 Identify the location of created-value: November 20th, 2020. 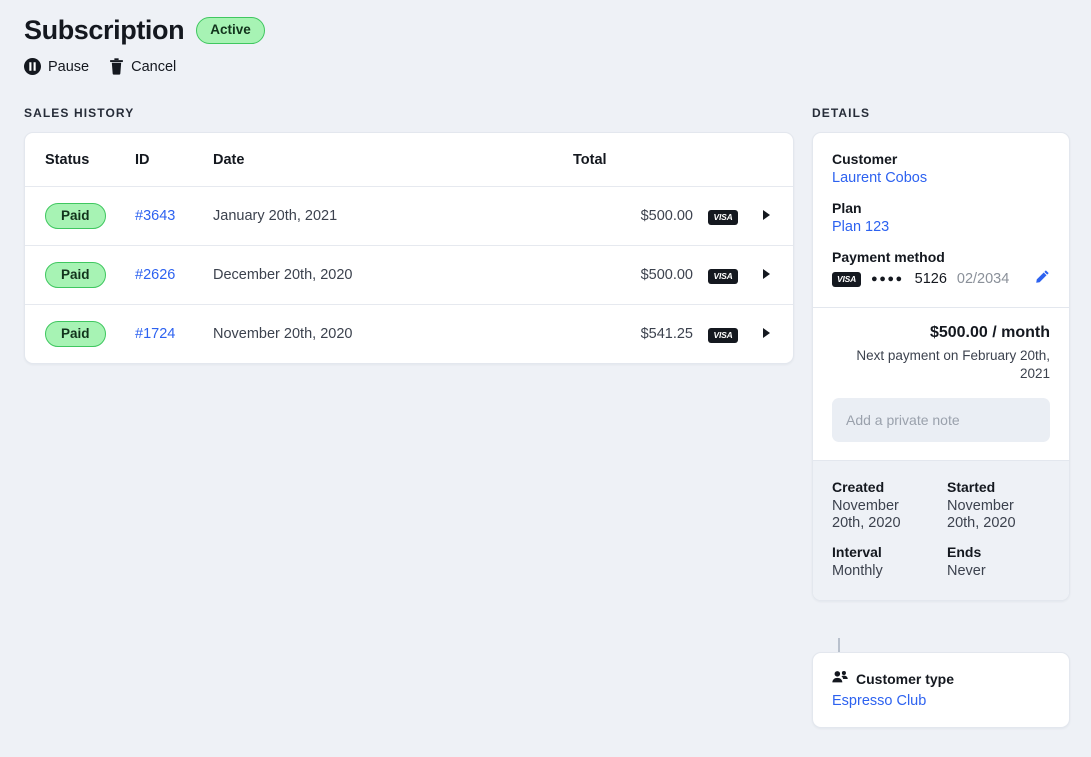
(866, 514).